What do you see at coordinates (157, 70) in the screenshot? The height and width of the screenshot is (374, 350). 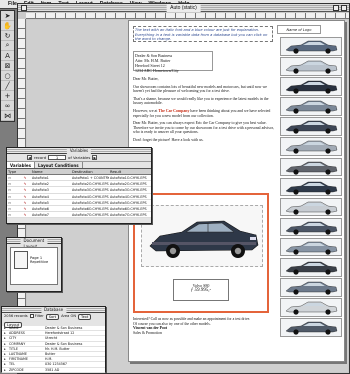 I see `address-line: 1234 ABC Hometown/City` at bounding box center [157, 70].